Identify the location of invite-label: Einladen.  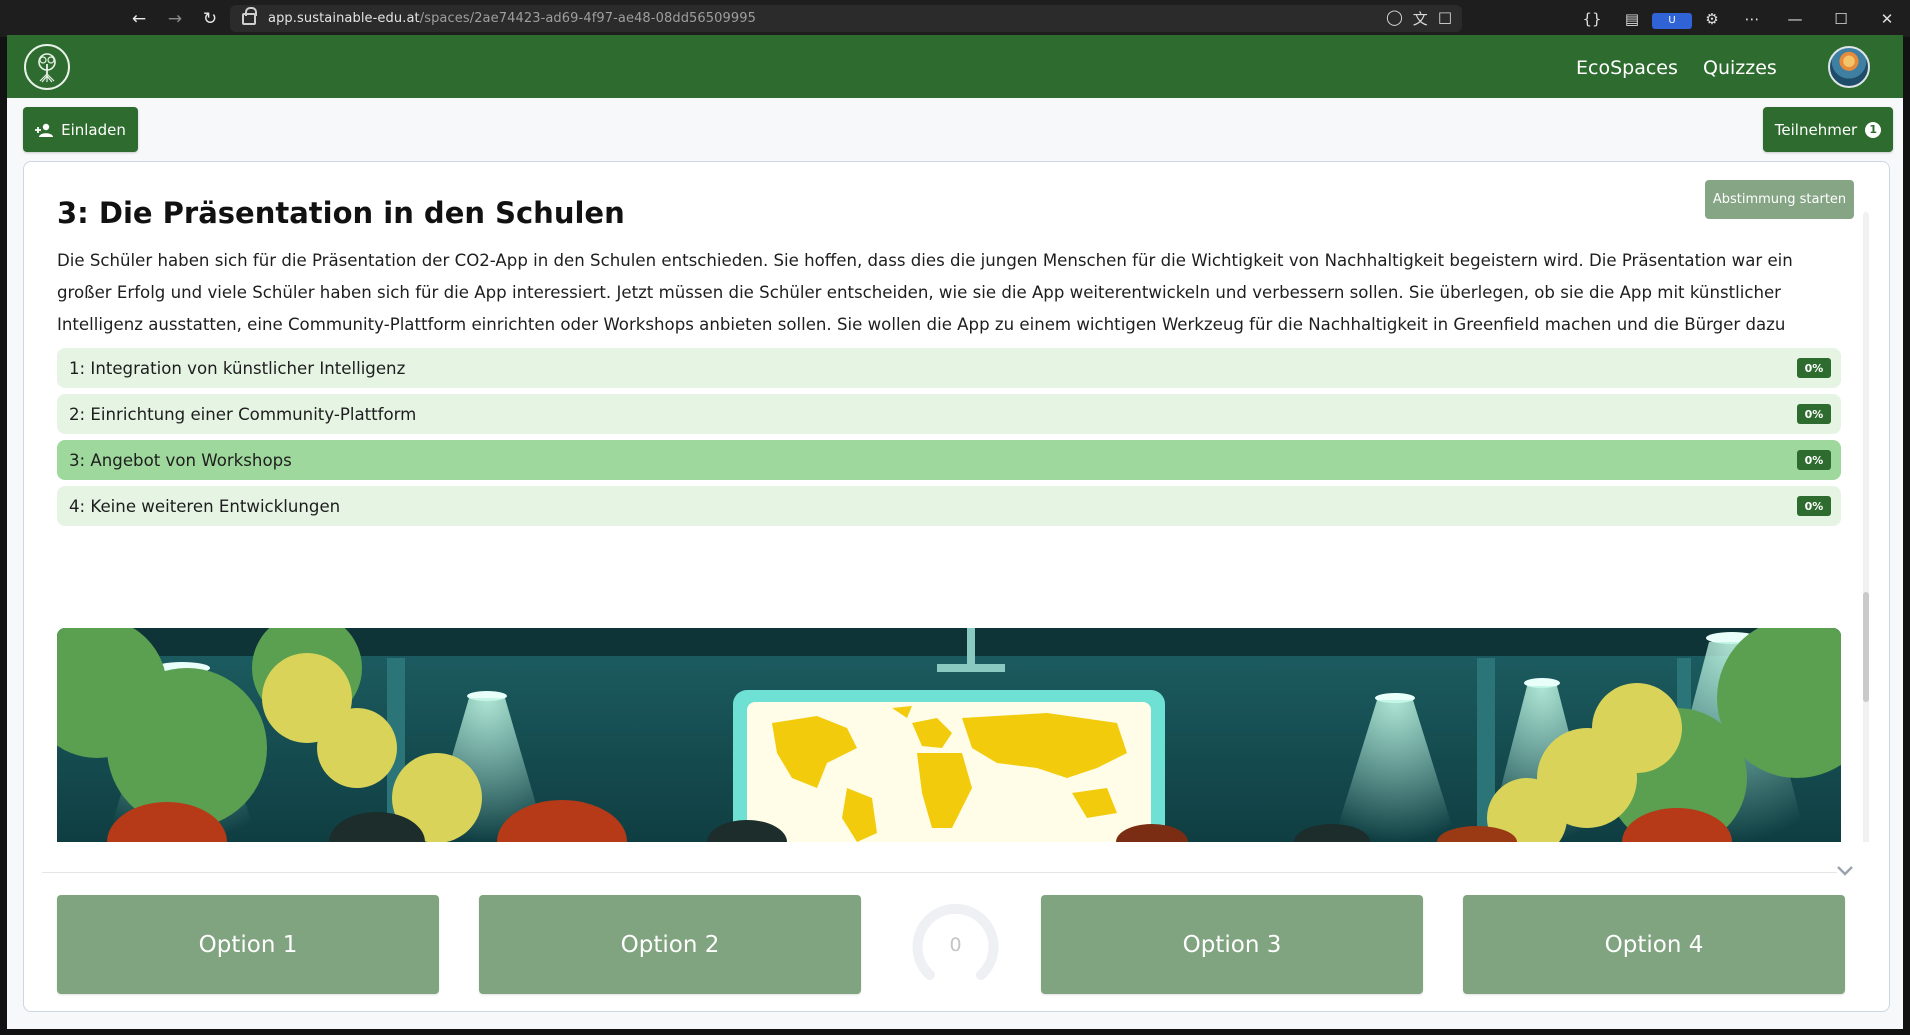
(93, 129).